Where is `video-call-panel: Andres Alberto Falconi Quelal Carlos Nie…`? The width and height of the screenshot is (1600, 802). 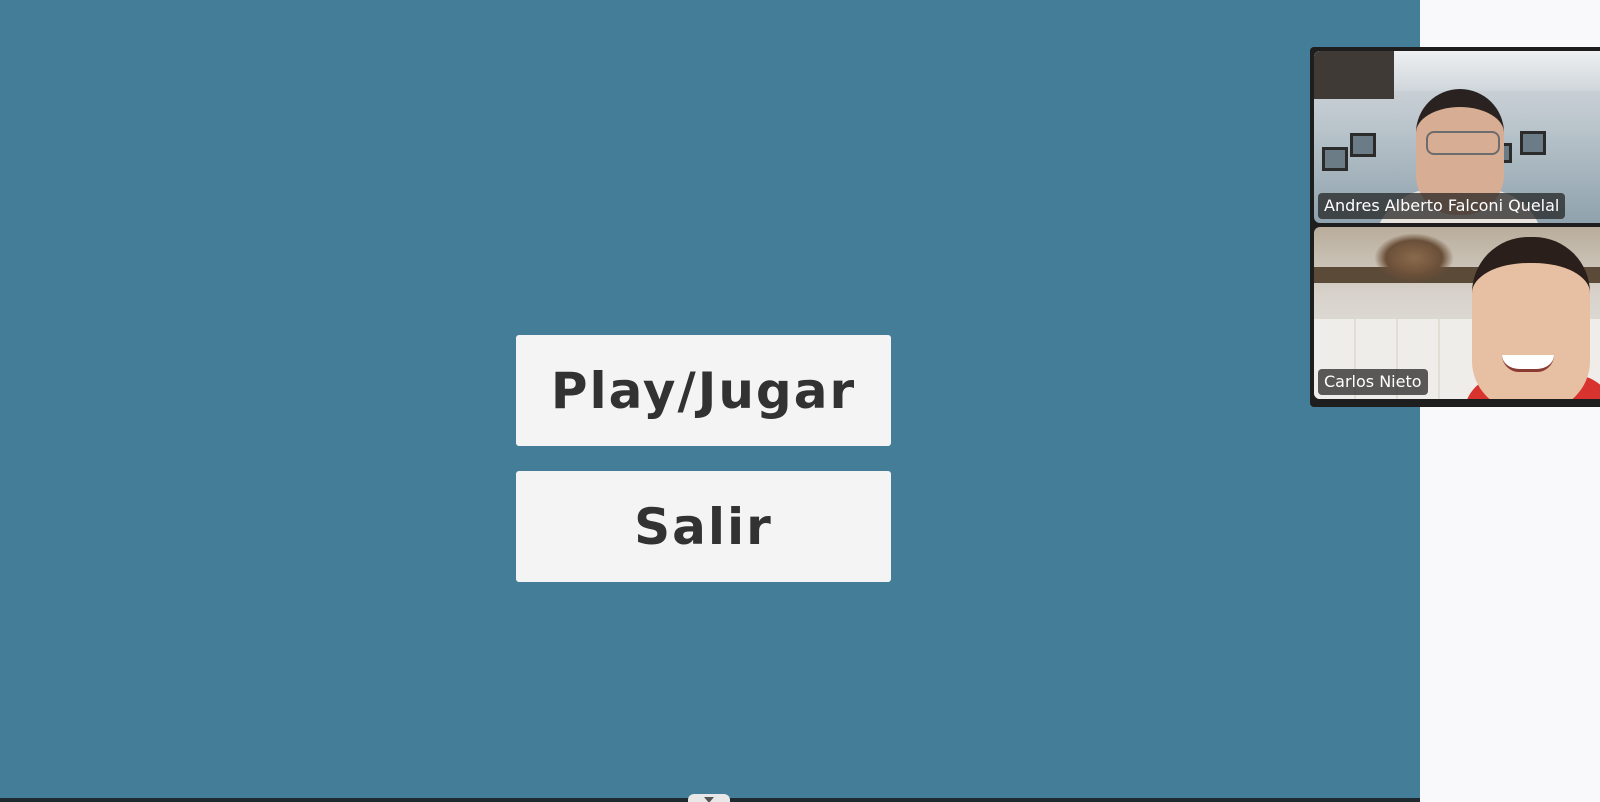 video-call-panel: Andres Alberto Falconi Quelal Carlos Nie… is located at coordinates (1455, 227).